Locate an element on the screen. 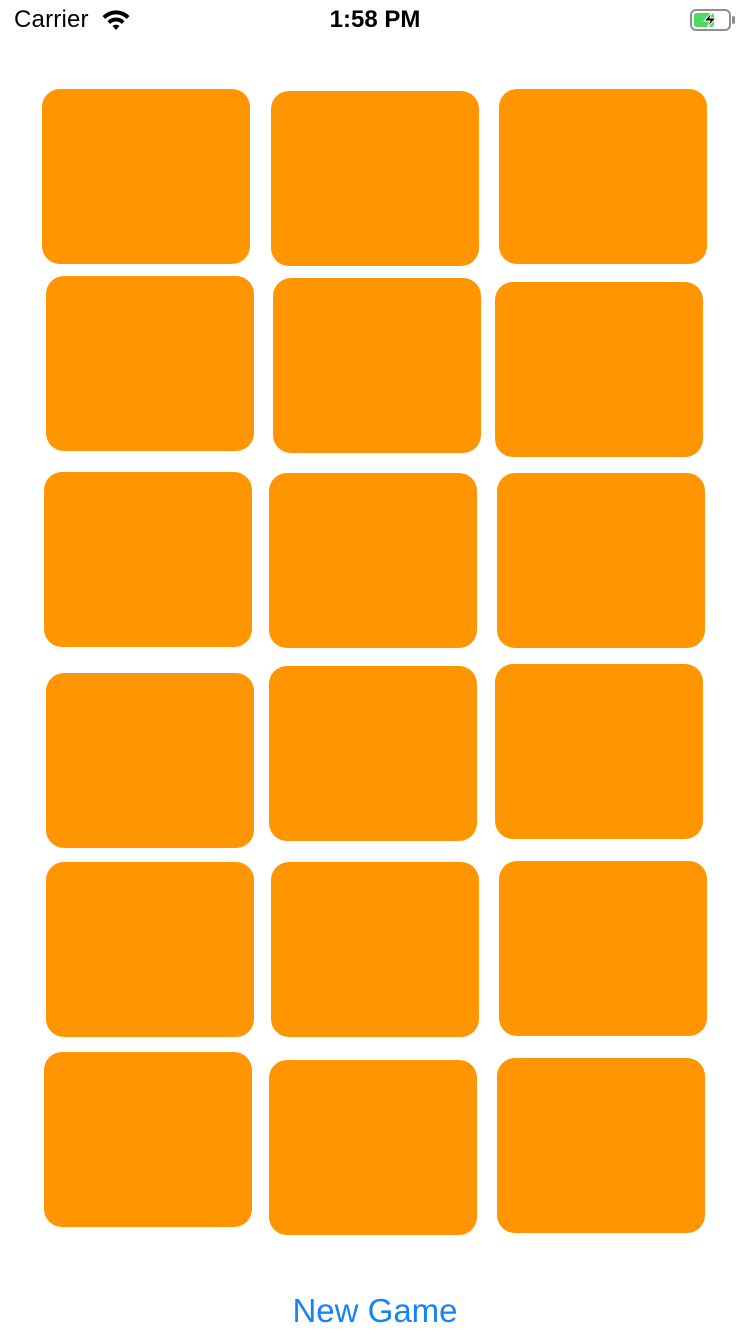  status-time: 1:58 PM is located at coordinates (375, 19).